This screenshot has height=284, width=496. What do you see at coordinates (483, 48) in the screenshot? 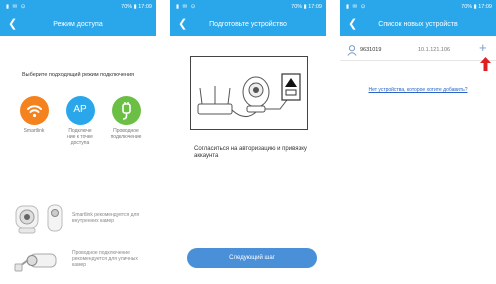
I see `add-device-button: +` at bounding box center [483, 48].